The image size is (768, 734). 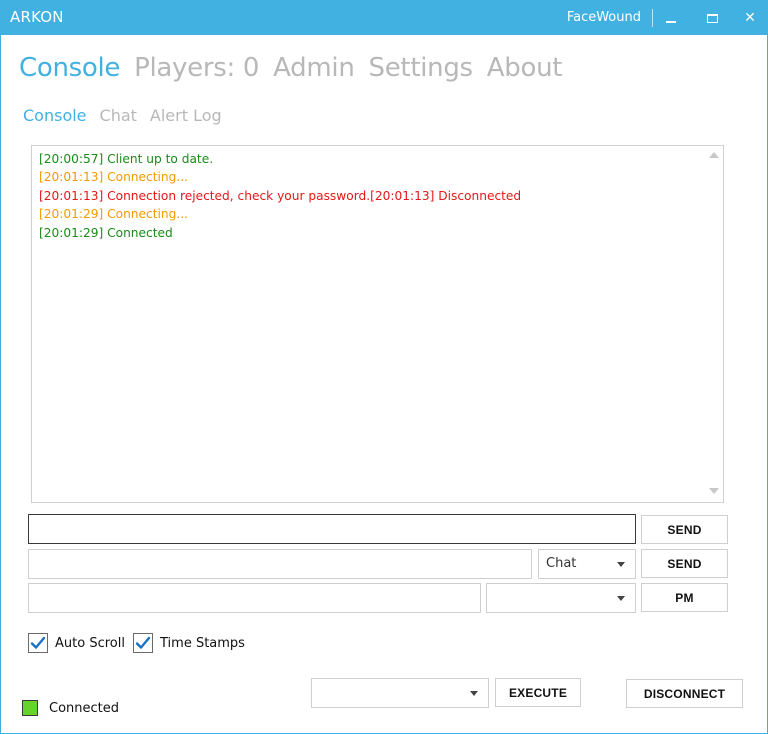 What do you see at coordinates (84, 708) in the screenshot?
I see `status-text: Connected` at bounding box center [84, 708].